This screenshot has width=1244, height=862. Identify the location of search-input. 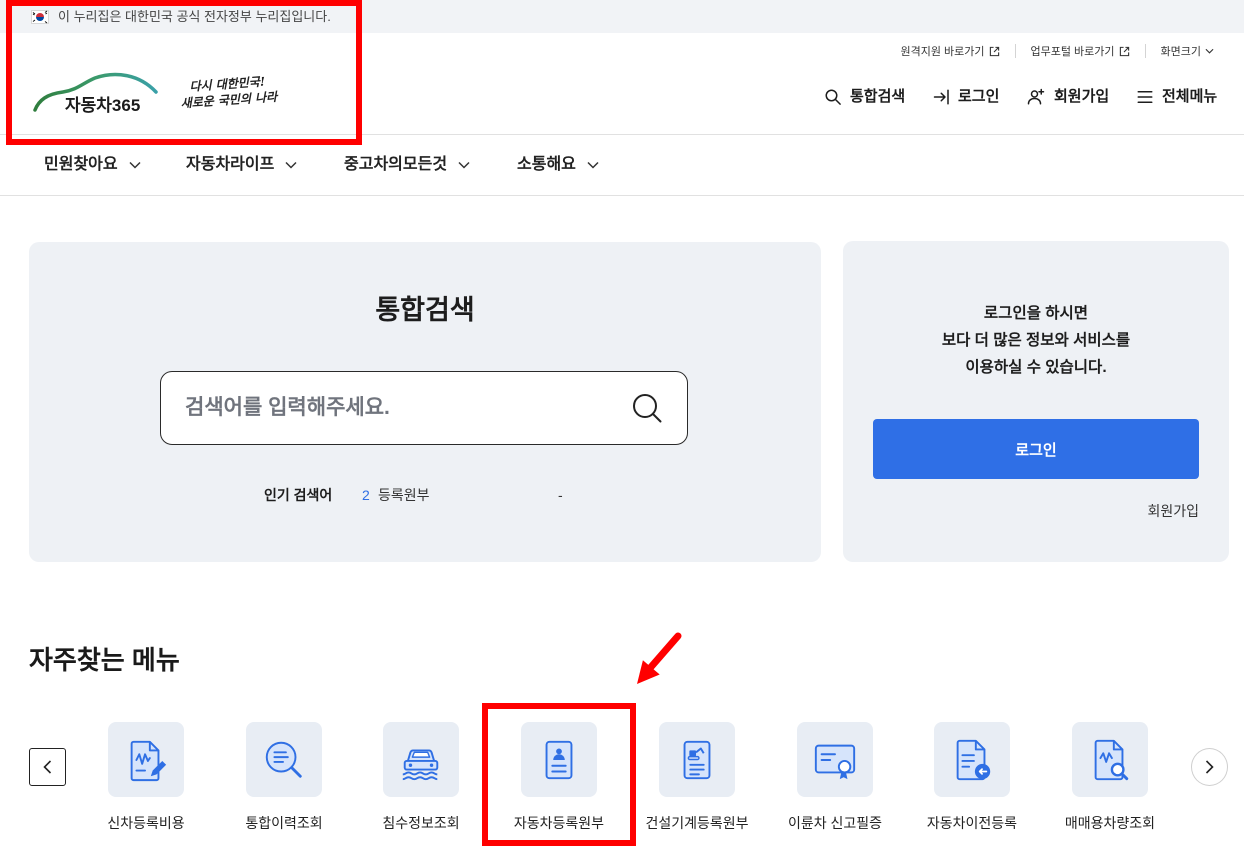
(381, 408).